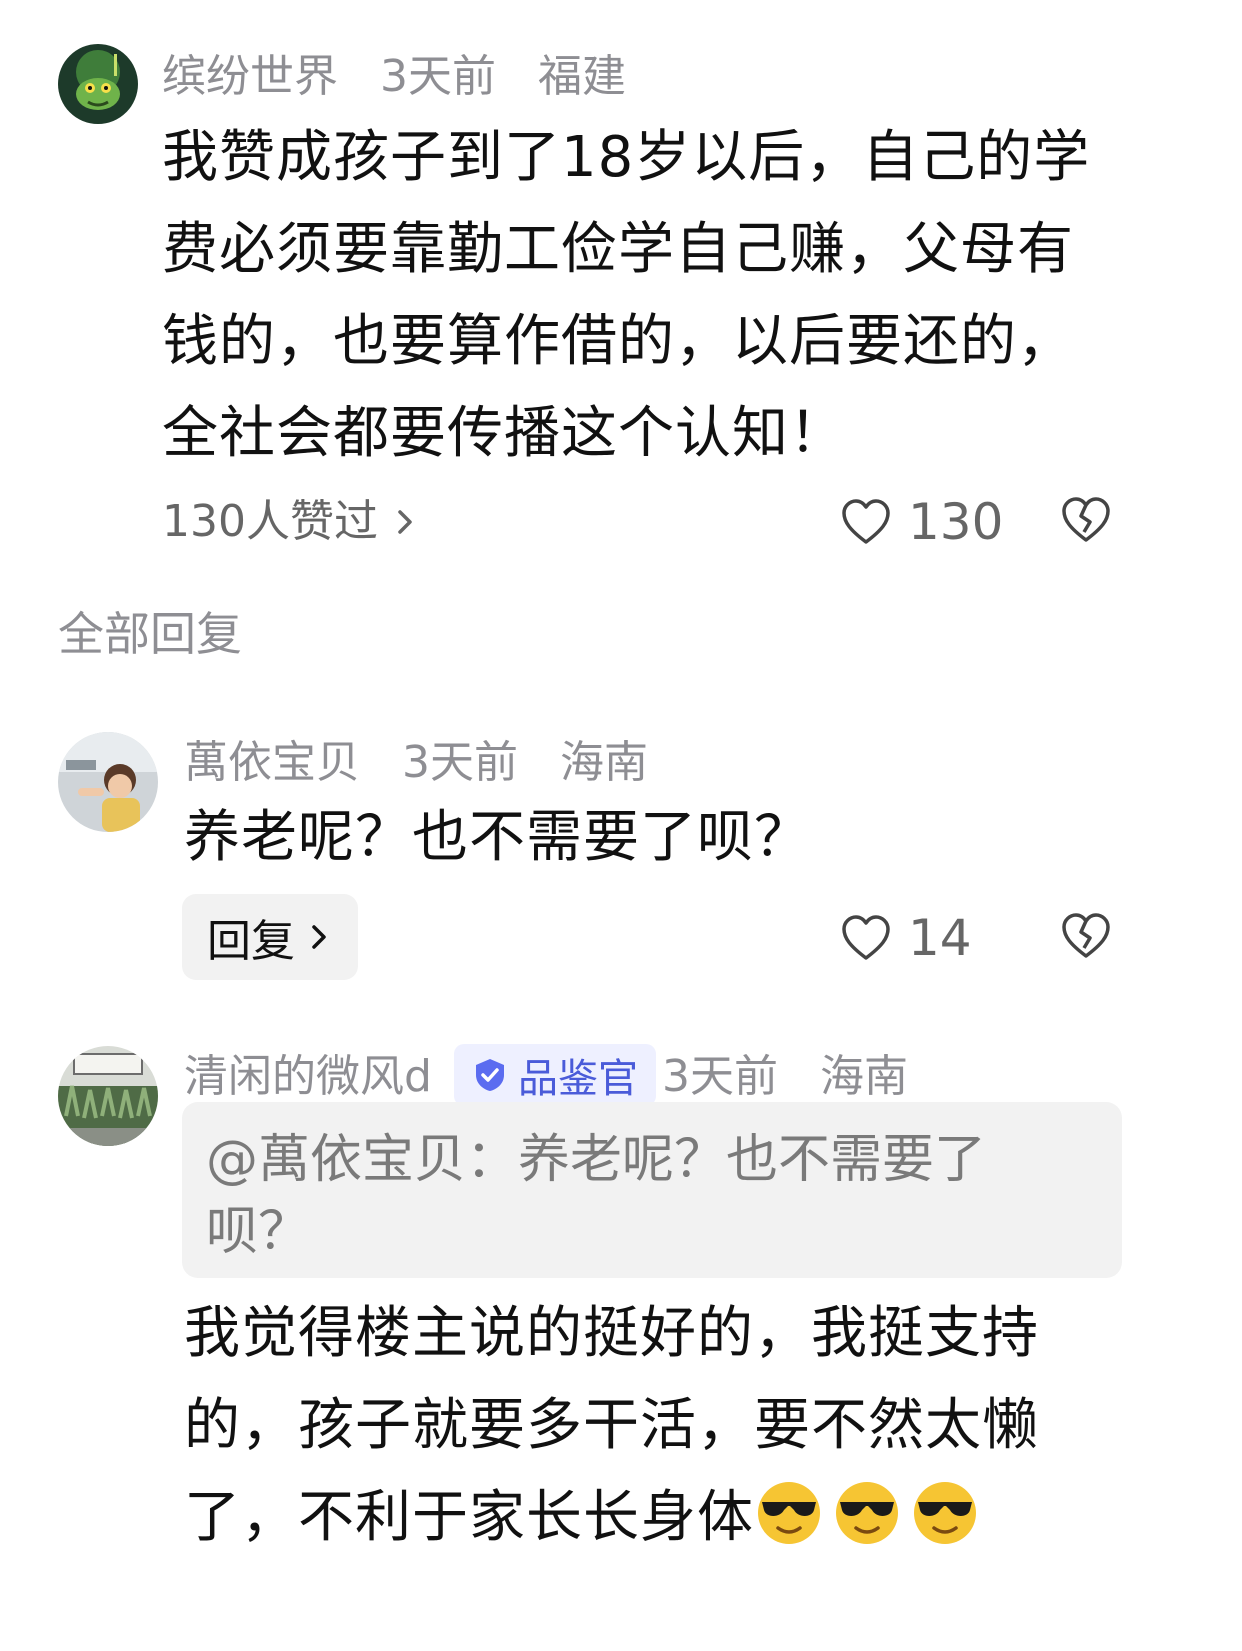 This screenshot has width=1242, height=1651. What do you see at coordinates (626, 157) in the screenshot?
I see `comment-line: 我赞成孩子到了18岁以后，自己的学` at bounding box center [626, 157].